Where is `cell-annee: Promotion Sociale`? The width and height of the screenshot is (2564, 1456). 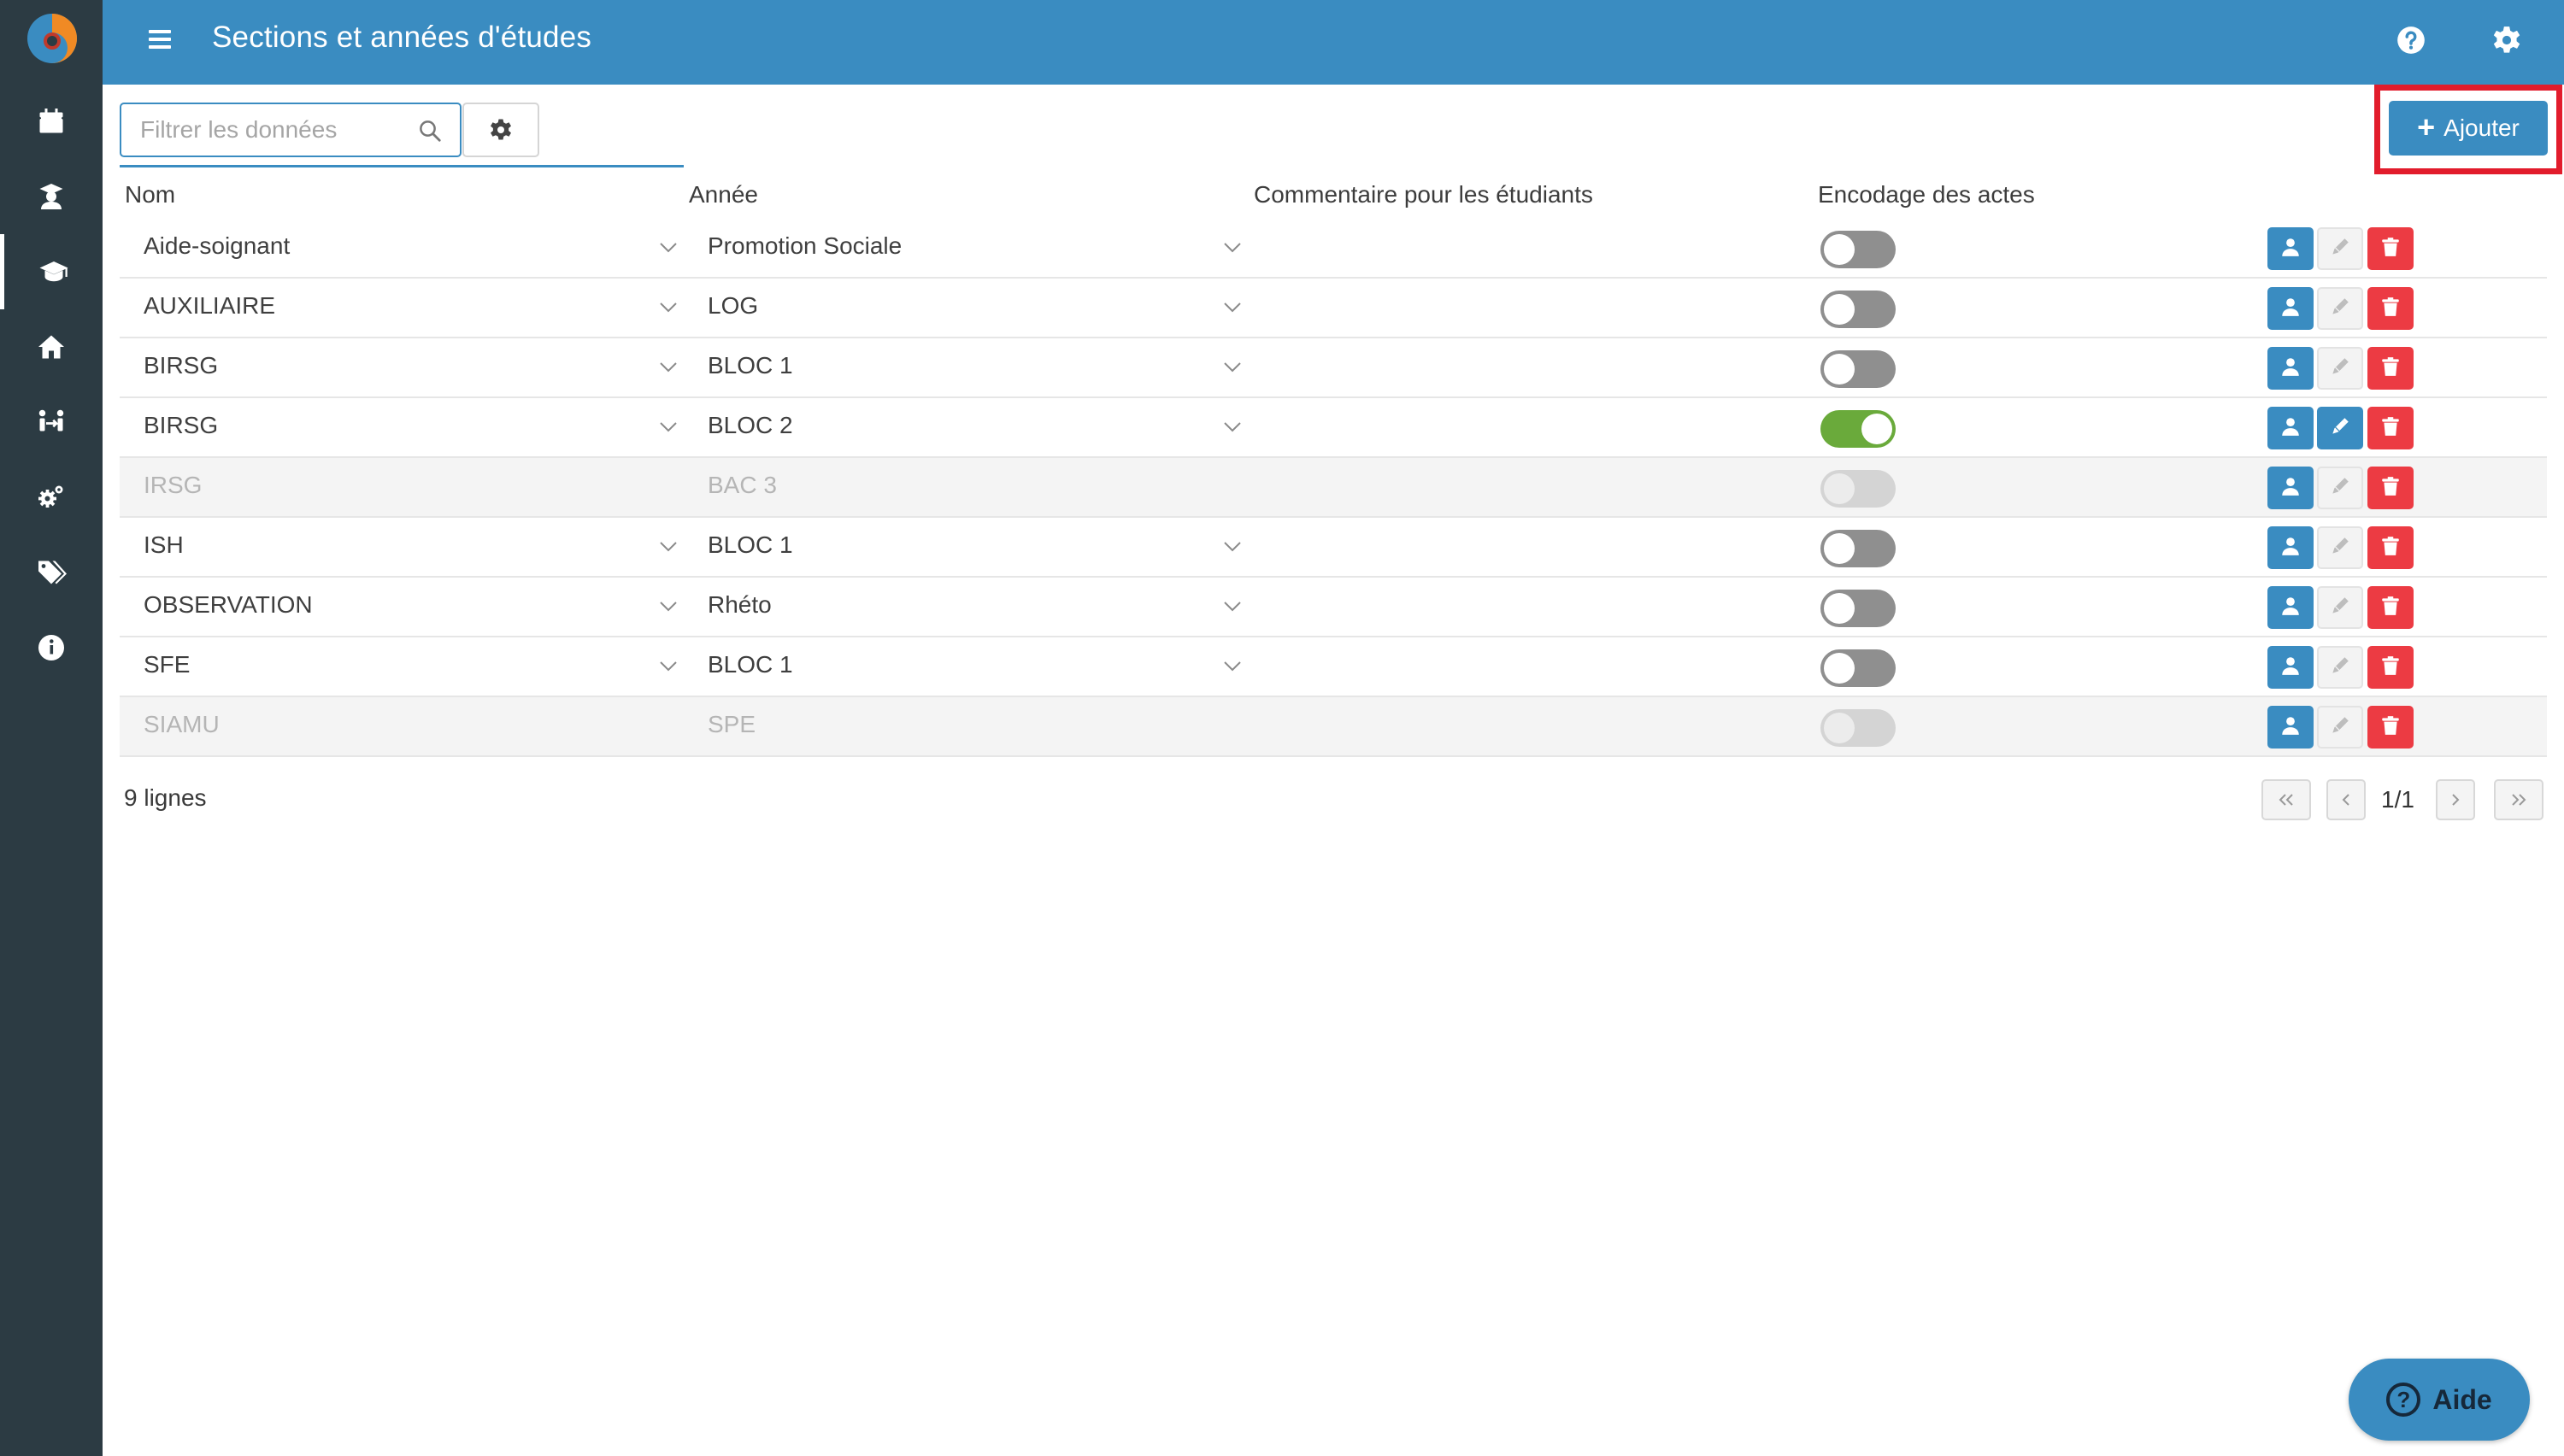 cell-annee: Promotion Sociale is located at coordinates (805, 245).